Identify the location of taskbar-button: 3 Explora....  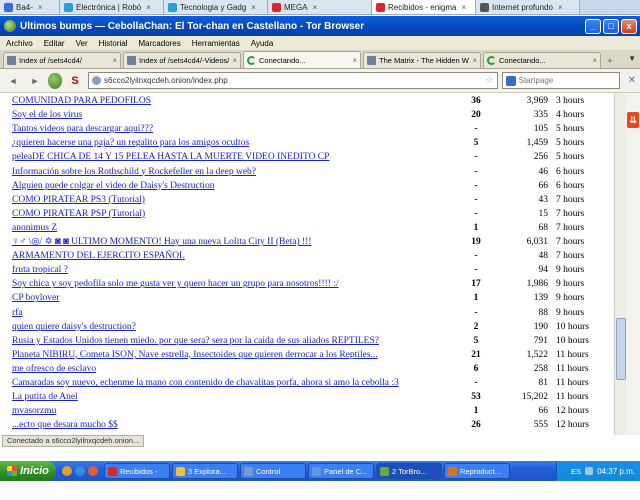
(205, 471).